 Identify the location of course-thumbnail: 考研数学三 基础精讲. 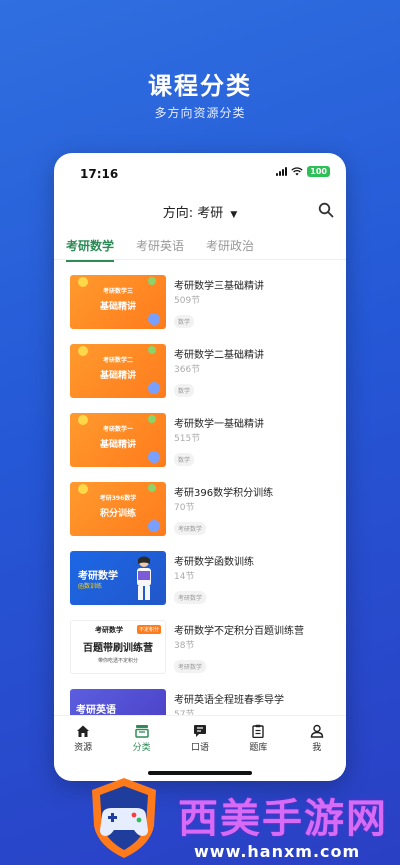
(118, 302).